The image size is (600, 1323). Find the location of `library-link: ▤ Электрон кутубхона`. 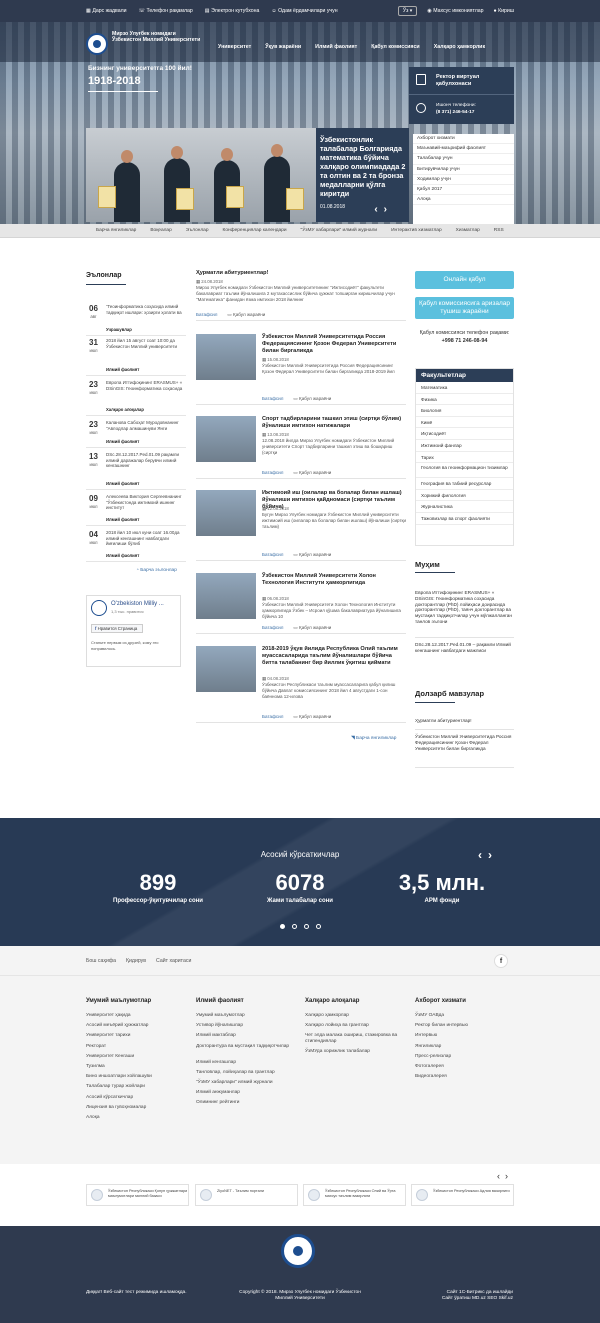

library-link: ▤ Электрон кутубхона is located at coordinates (232, 11).